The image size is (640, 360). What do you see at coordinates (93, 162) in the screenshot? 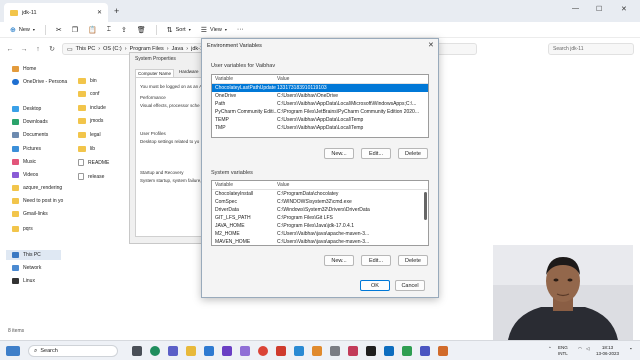
I see `list-item: README` at bounding box center [93, 162].